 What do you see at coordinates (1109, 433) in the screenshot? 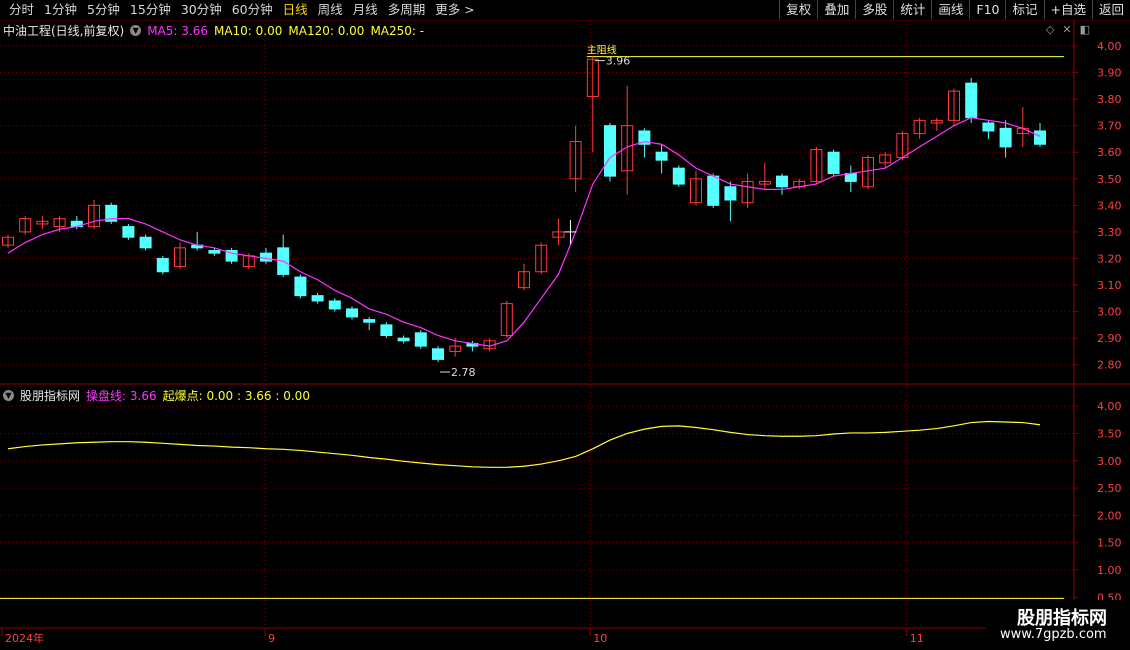
I see `indicator-y-tick-label: 3.50` at bounding box center [1109, 433].